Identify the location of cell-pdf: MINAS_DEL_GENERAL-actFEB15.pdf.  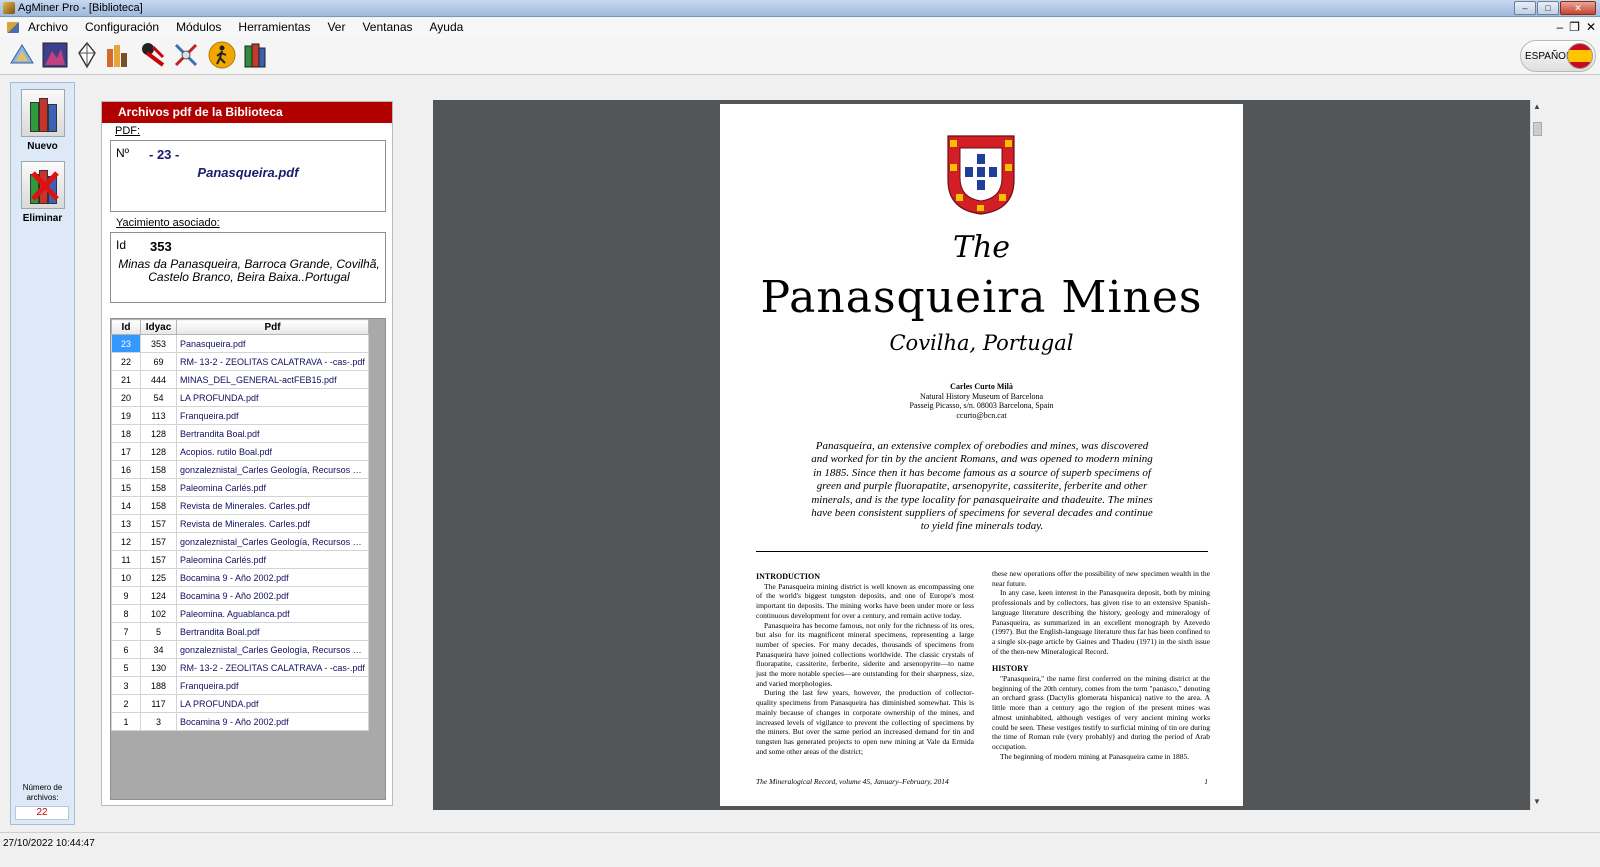
(272, 379).